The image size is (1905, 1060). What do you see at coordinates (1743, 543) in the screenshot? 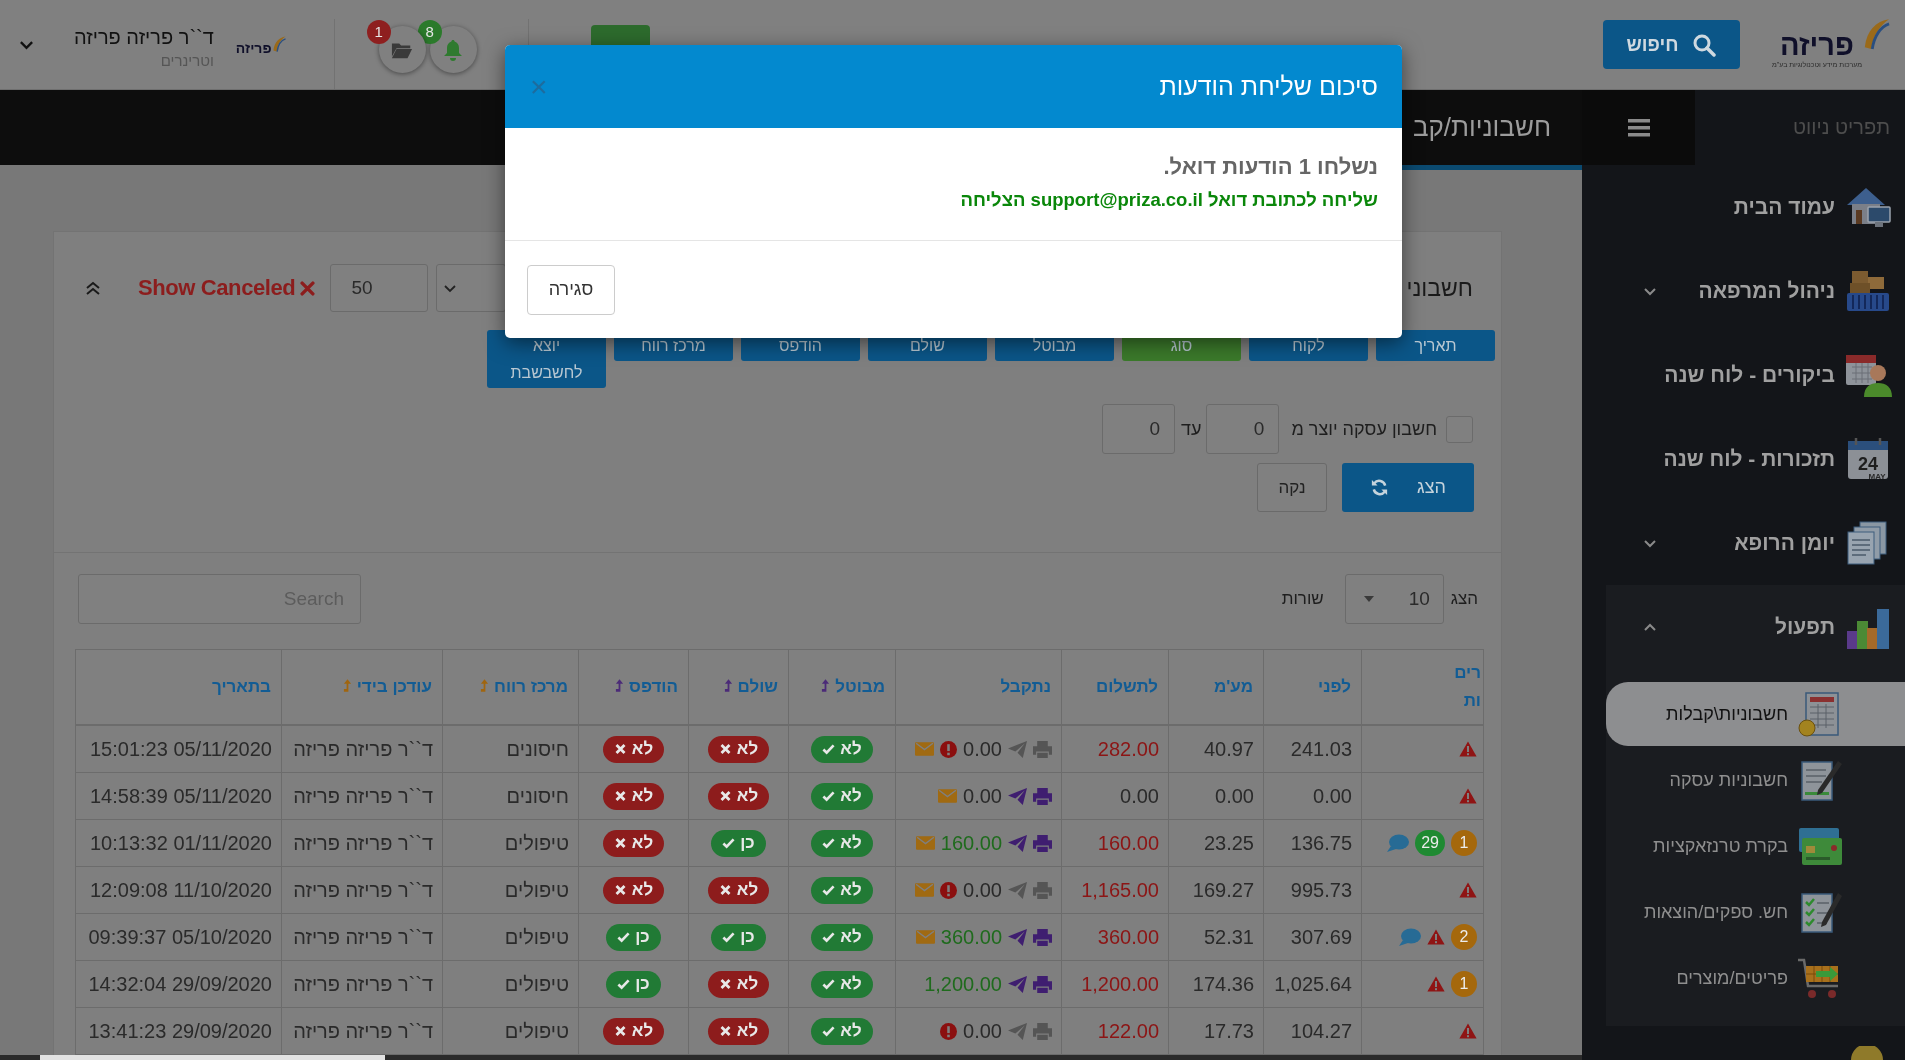
I see `menu-item: יומן הרופא` at bounding box center [1743, 543].